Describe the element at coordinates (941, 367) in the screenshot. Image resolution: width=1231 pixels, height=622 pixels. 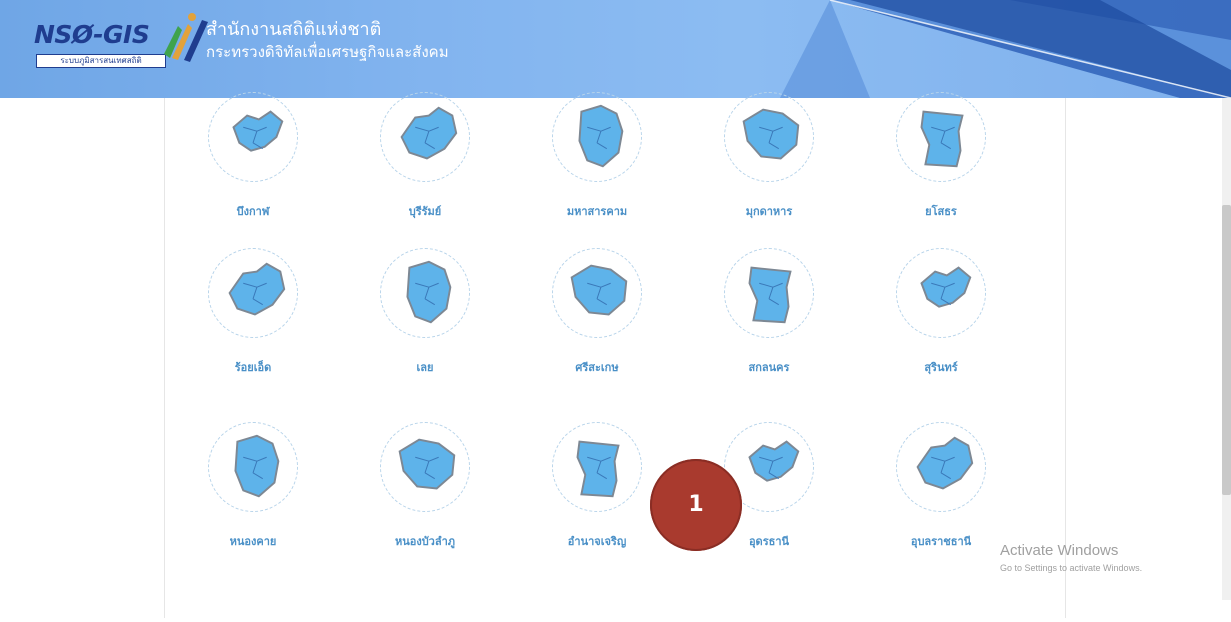
I see `province-label: สุรินทร์` at that location.